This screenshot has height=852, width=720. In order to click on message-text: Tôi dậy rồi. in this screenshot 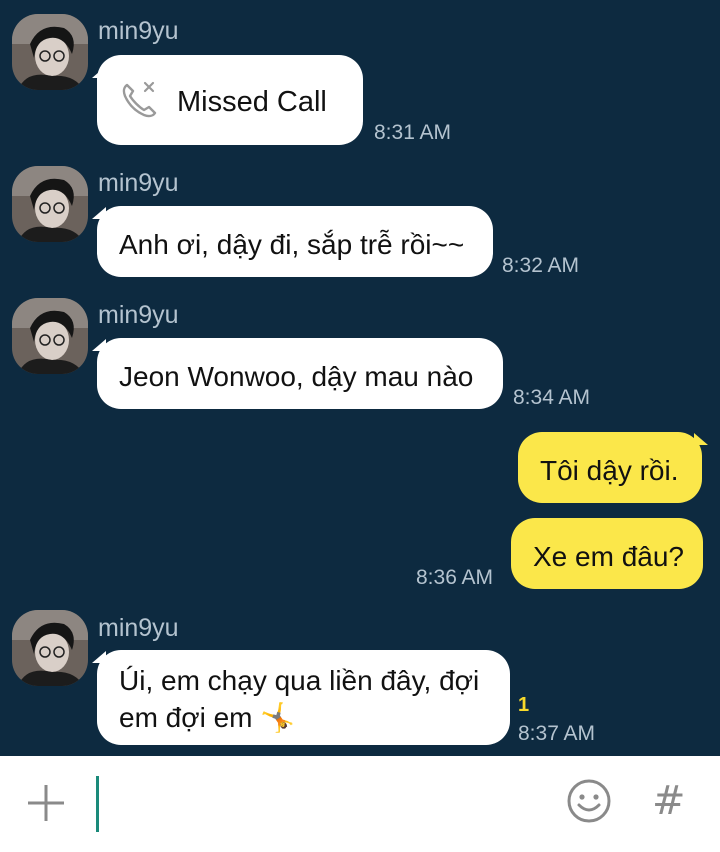, I will do `click(609, 470)`.